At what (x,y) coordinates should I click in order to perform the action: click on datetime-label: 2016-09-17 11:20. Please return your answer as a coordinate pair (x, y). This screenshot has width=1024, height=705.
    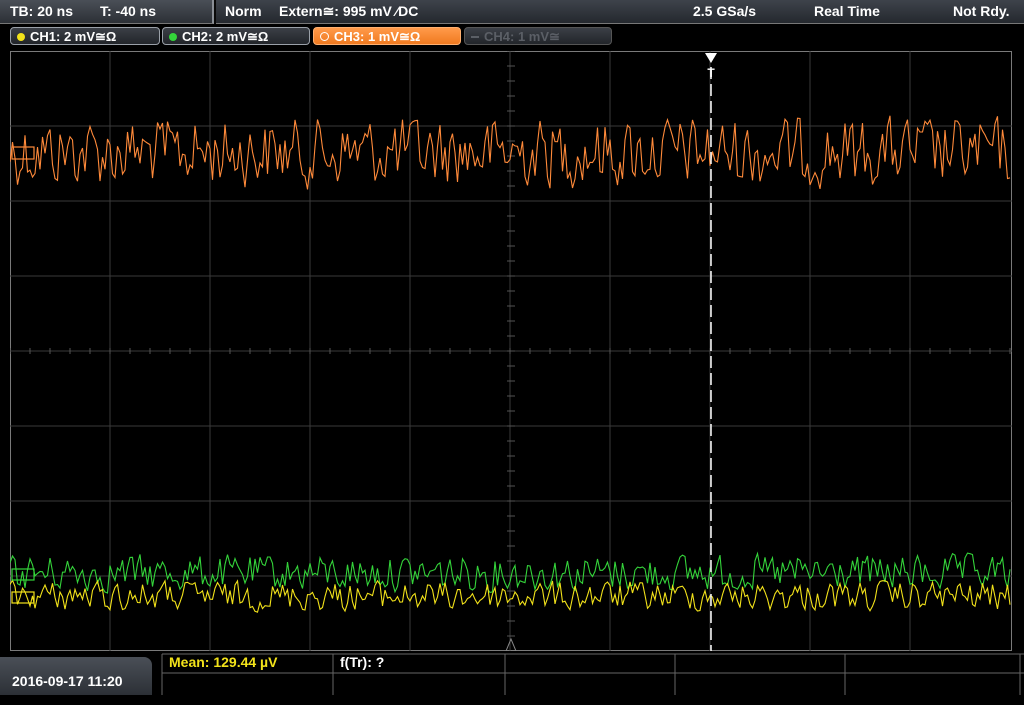
    Looking at the image, I should click on (67, 681).